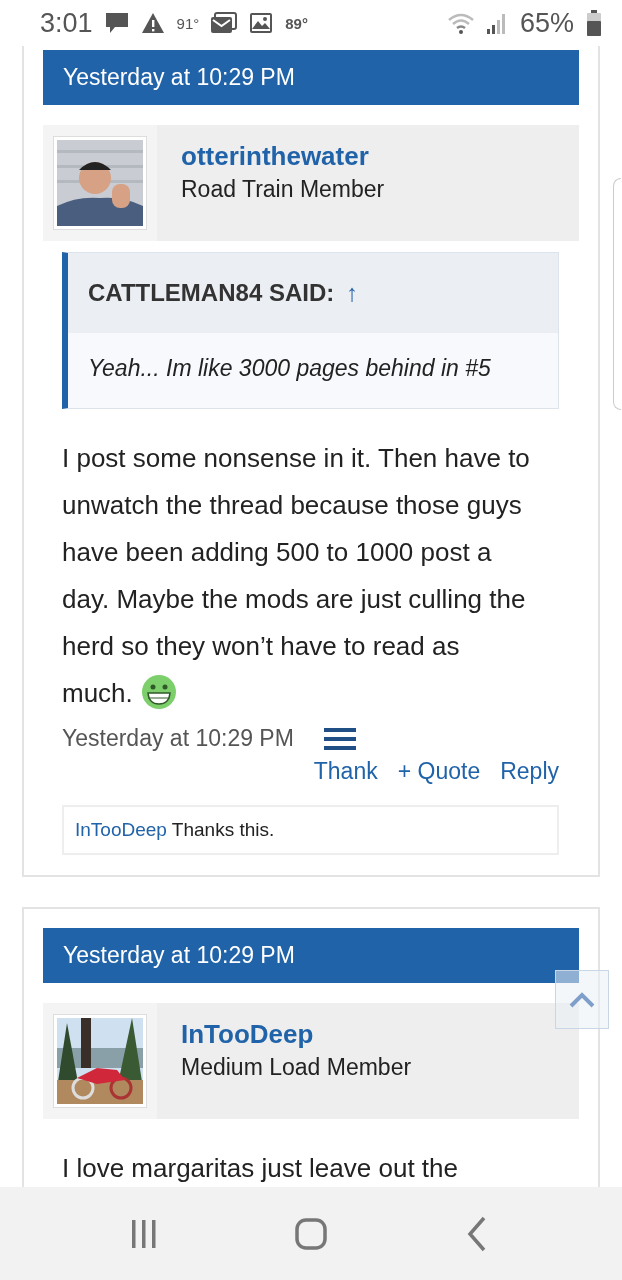  I want to click on quote-link: ↑, so click(352, 293).